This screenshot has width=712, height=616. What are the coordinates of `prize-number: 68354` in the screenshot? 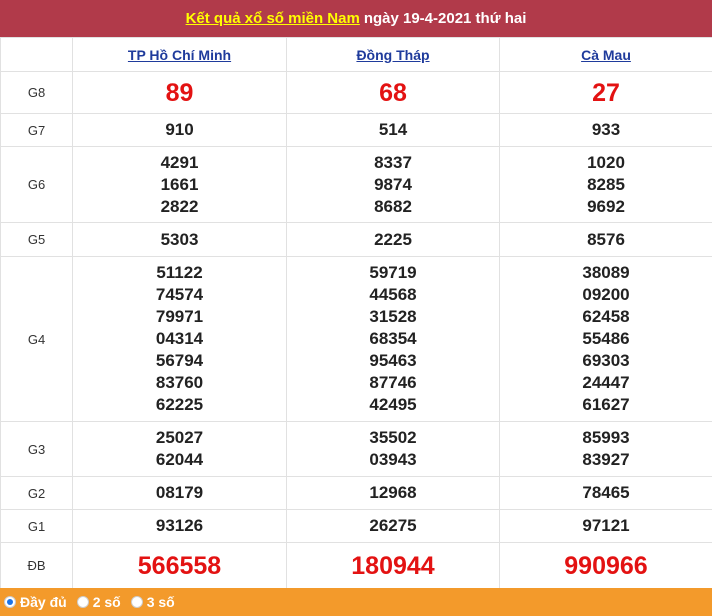 It's located at (393, 338).